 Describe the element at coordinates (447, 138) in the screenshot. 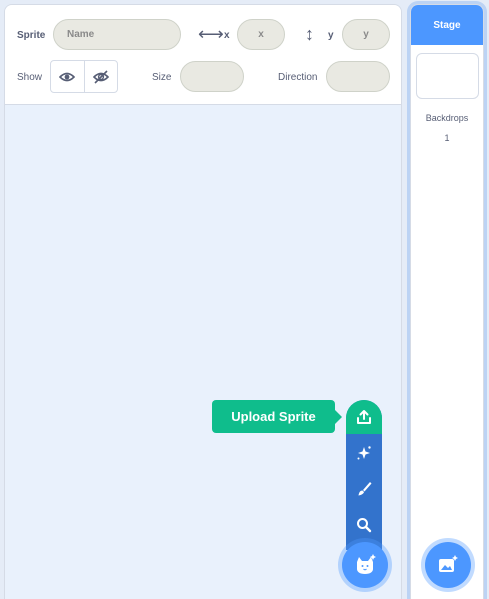

I see `backdrops-count: 1` at that location.